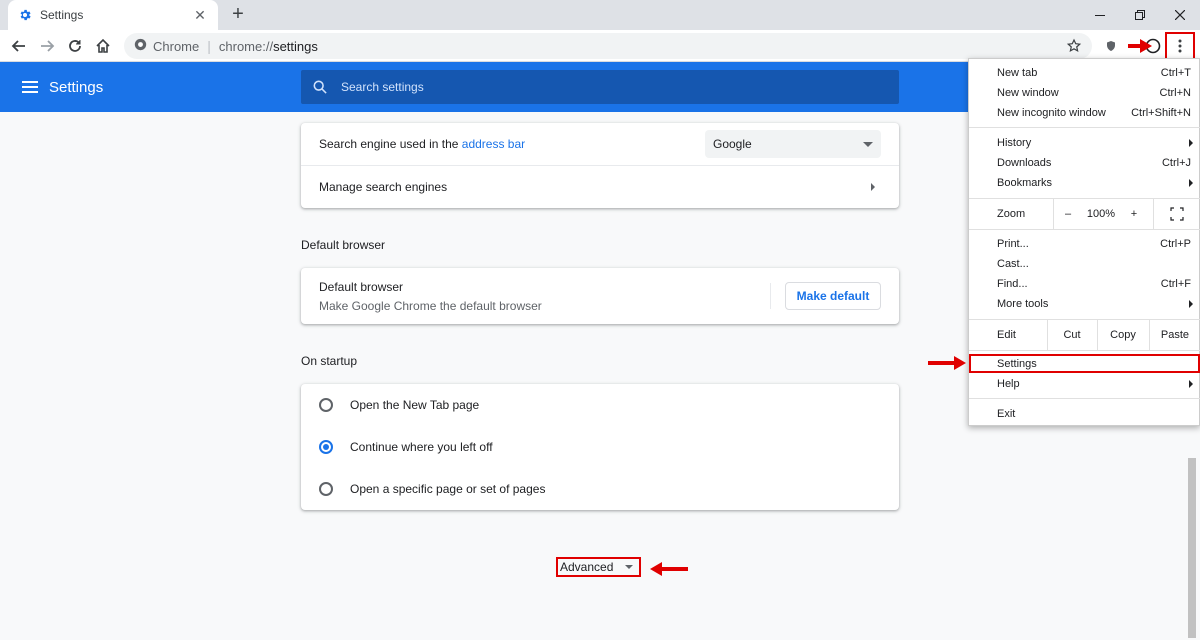 This screenshot has height=640, width=1200. Describe the element at coordinates (448, 489) in the screenshot. I see `startup-option-label: Open a specific page or set of pages` at that location.